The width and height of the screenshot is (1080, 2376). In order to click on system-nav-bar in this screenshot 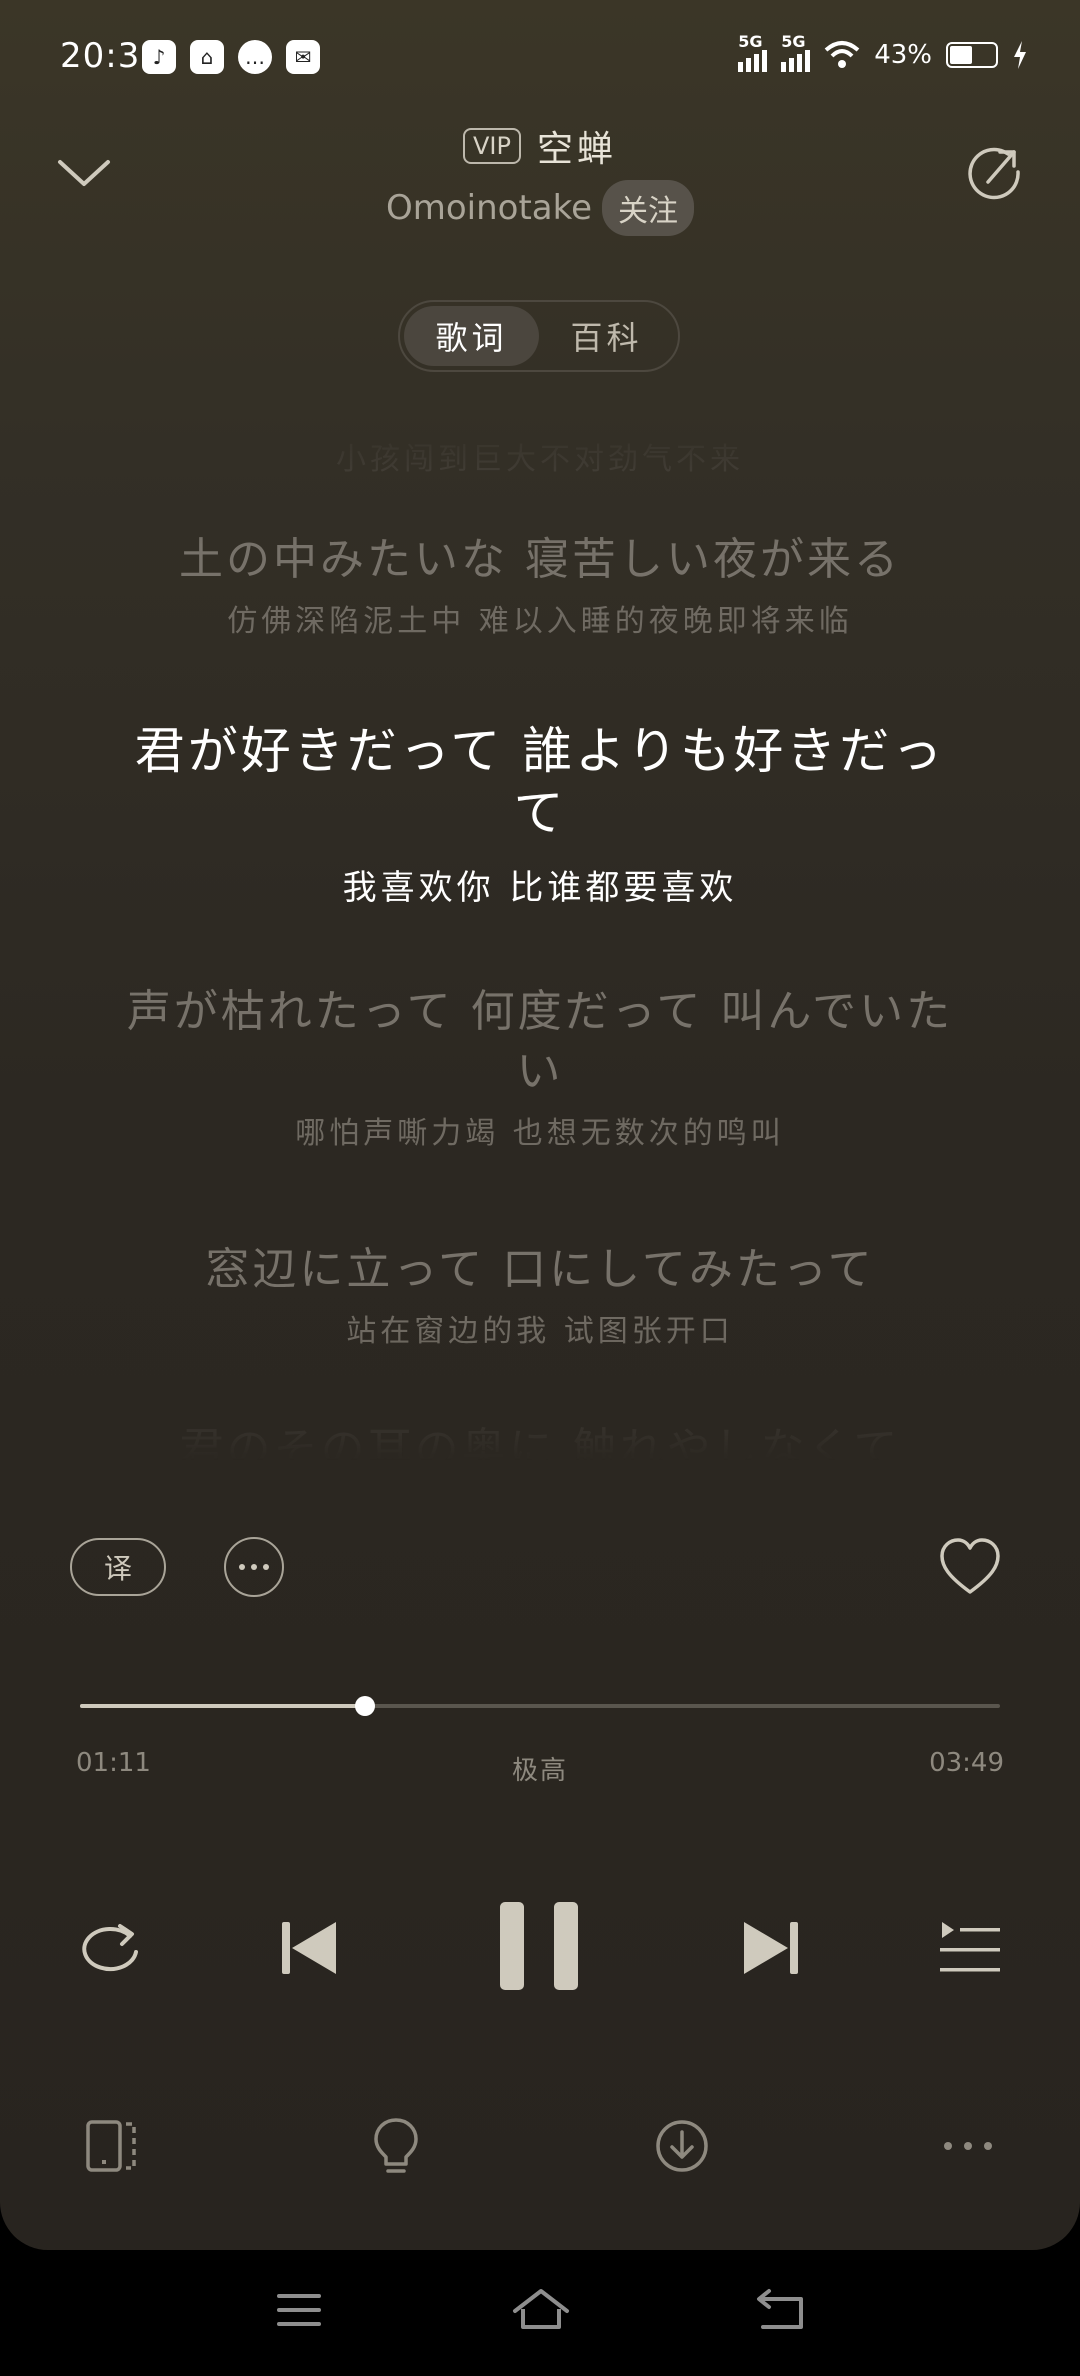, I will do `click(540, 2313)`.